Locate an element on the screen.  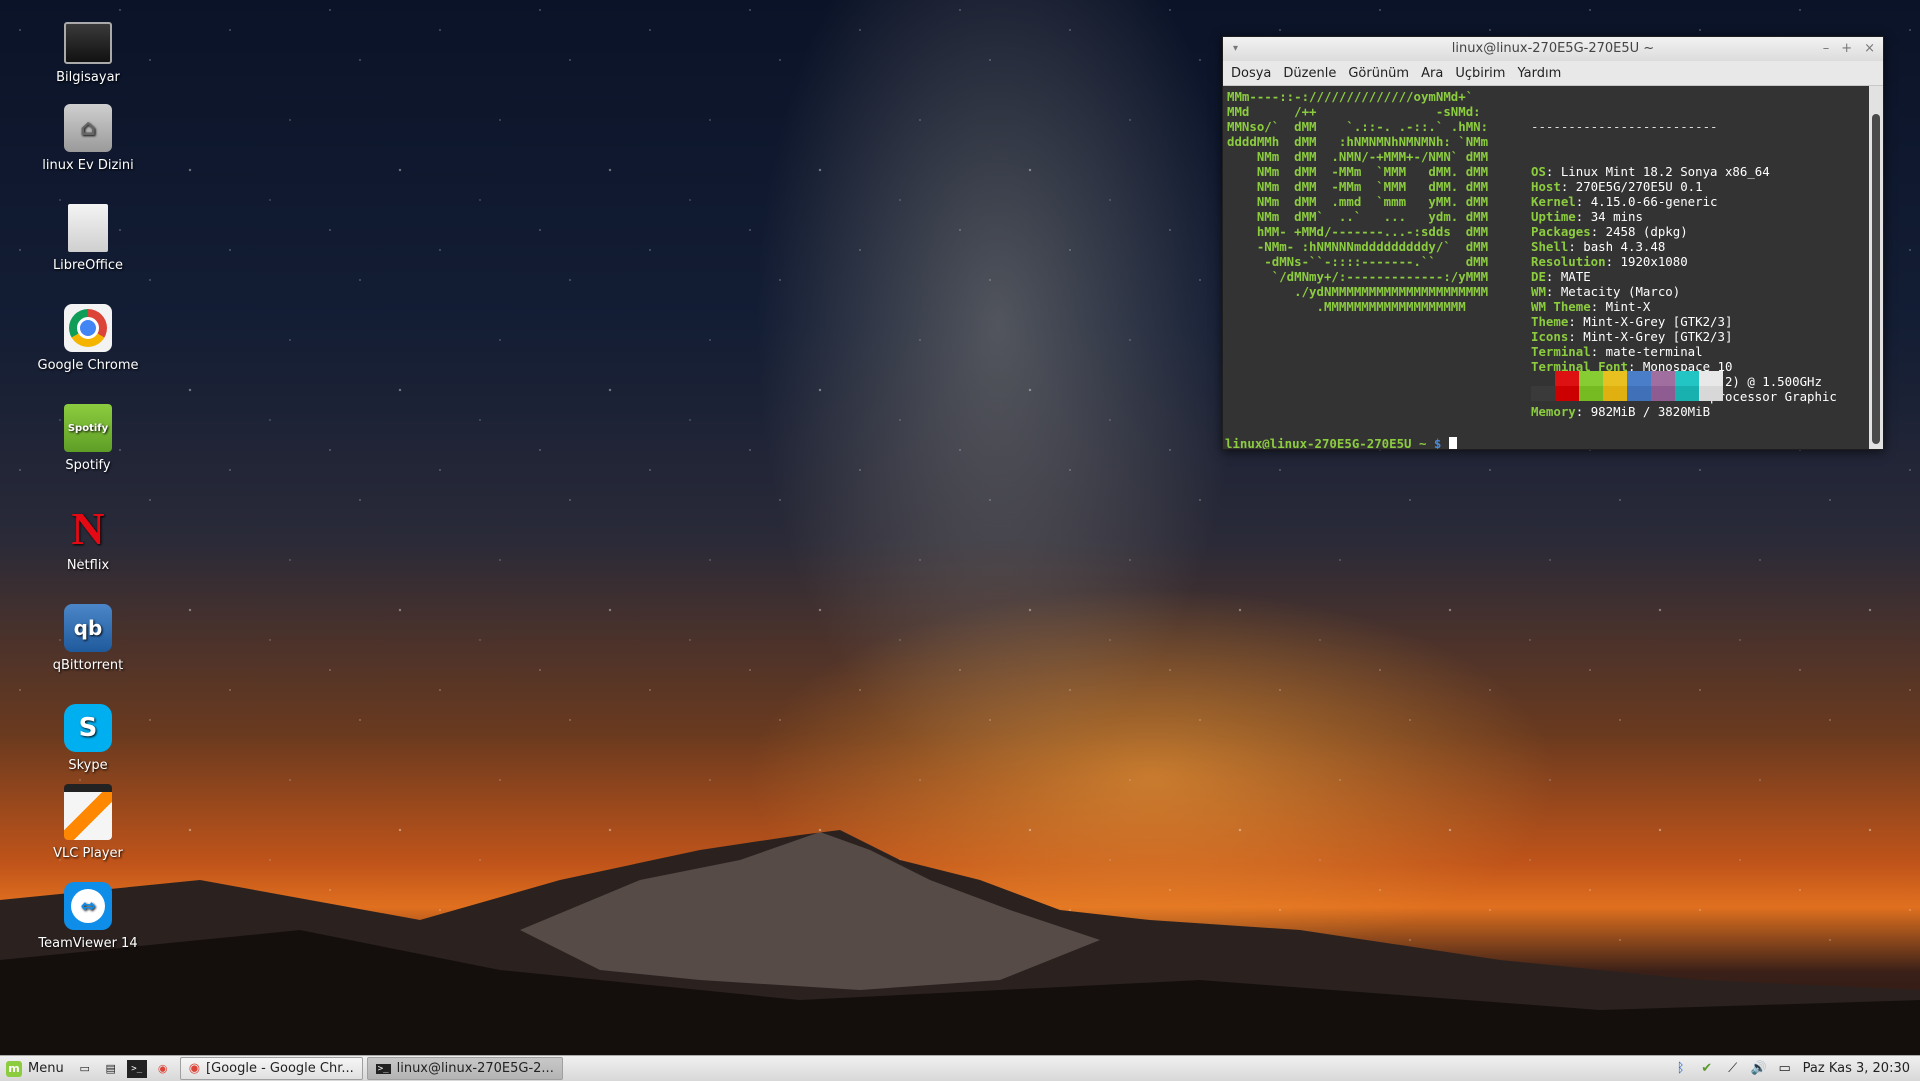
menu-file: Dosya is located at coordinates (1253, 73).